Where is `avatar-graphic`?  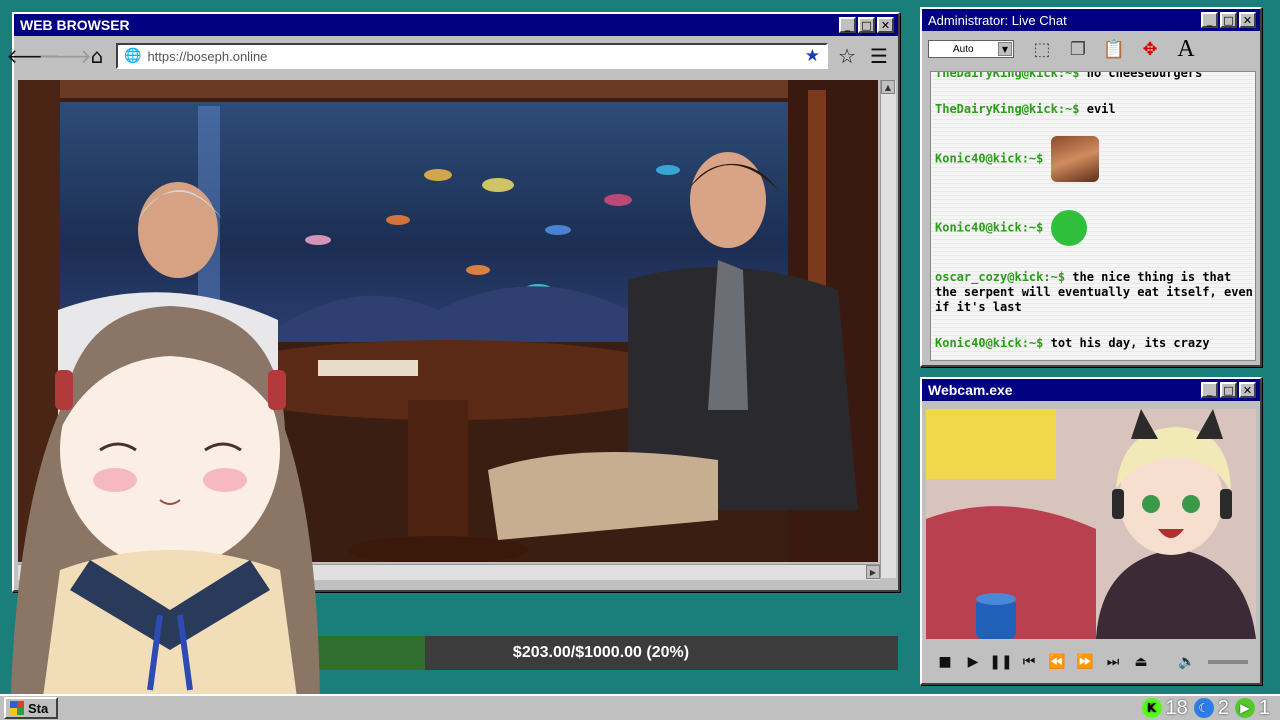 avatar-graphic is located at coordinates (165, 513).